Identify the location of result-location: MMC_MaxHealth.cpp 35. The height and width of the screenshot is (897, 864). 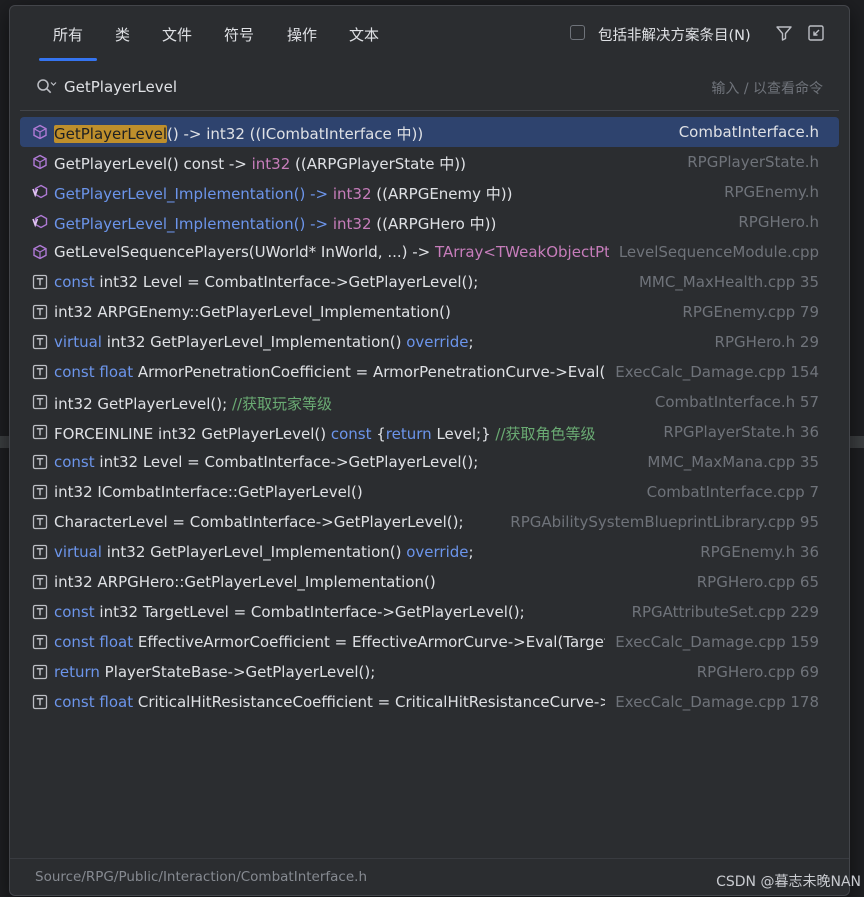
(725, 282).